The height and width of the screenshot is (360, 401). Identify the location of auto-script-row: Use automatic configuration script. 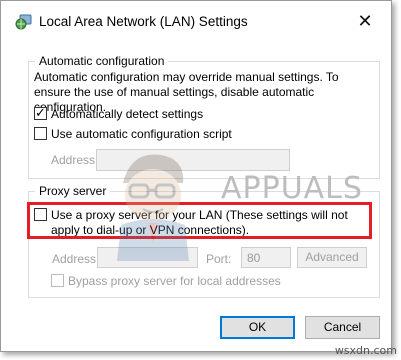
(133, 134).